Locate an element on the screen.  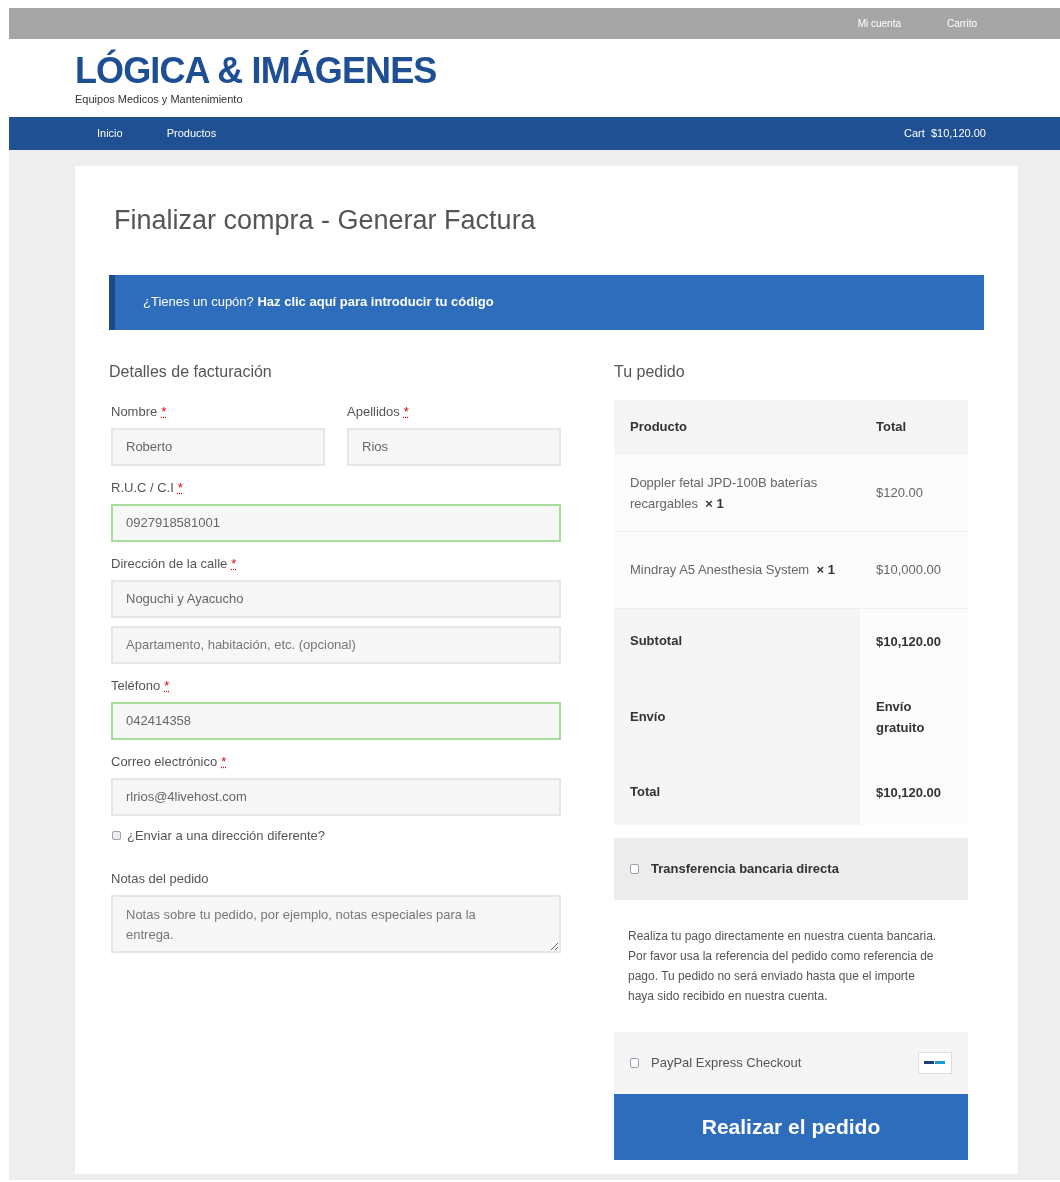
section-title: Detalles de facturación is located at coordinates (191, 371).